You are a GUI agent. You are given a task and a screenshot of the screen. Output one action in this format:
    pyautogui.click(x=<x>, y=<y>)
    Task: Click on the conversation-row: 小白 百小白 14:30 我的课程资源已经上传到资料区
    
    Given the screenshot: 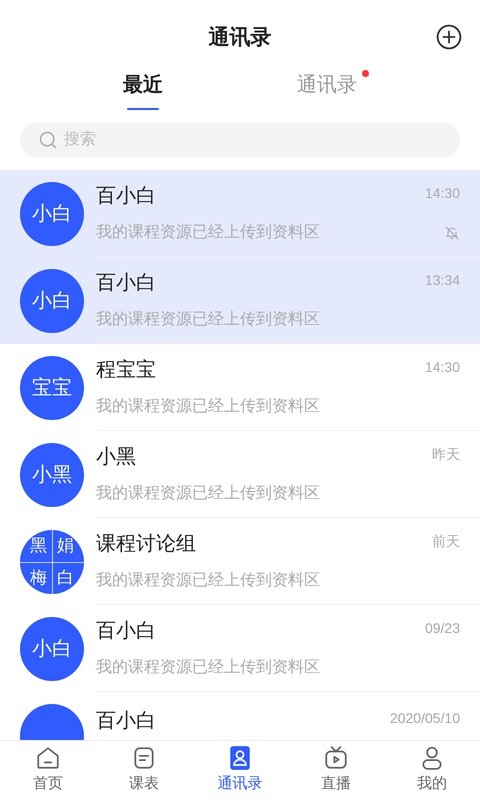 What is the action you would take?
    pyautogui.click(x=240, y=213)
    